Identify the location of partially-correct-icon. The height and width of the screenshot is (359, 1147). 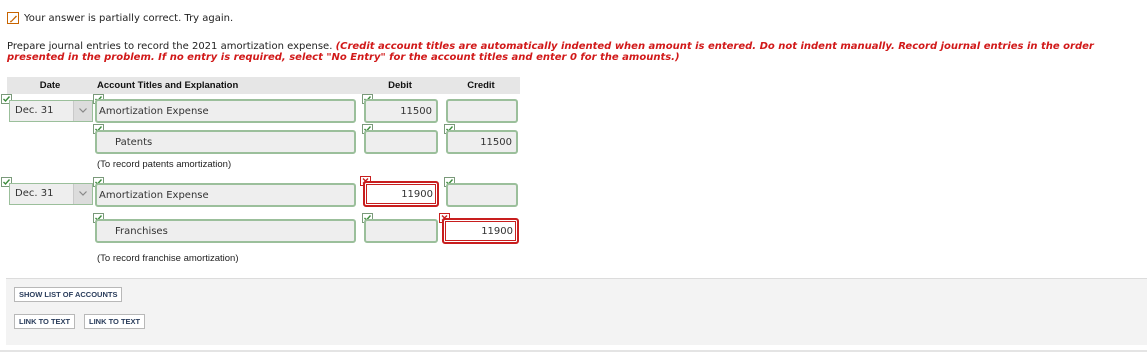
(13, 18).